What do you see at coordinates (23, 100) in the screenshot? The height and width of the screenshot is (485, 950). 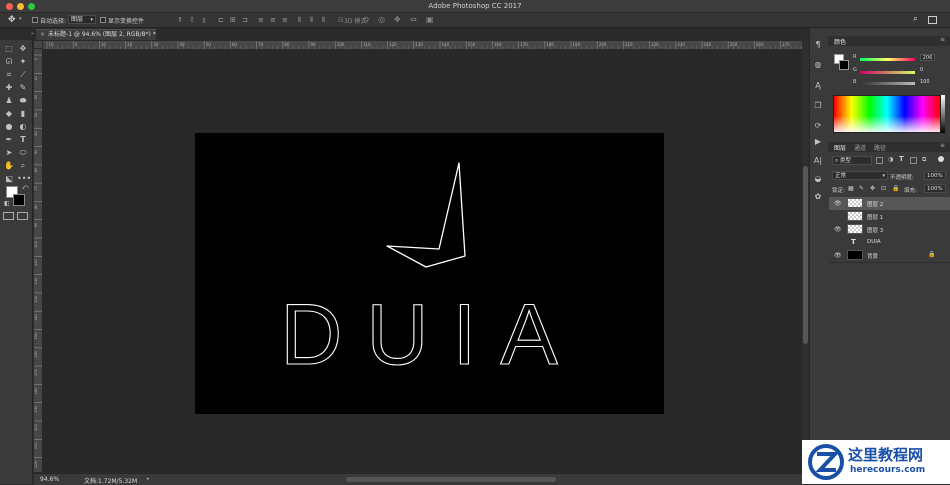 I see `history-brush-tool-icon: ⬬` at bounding box center [23, 100].